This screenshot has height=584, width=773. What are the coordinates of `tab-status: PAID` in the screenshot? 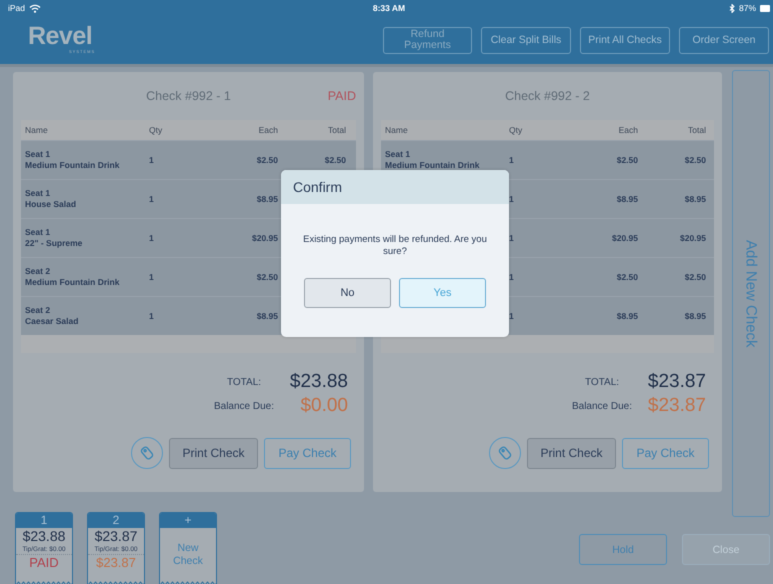 It's located at (44, 563).